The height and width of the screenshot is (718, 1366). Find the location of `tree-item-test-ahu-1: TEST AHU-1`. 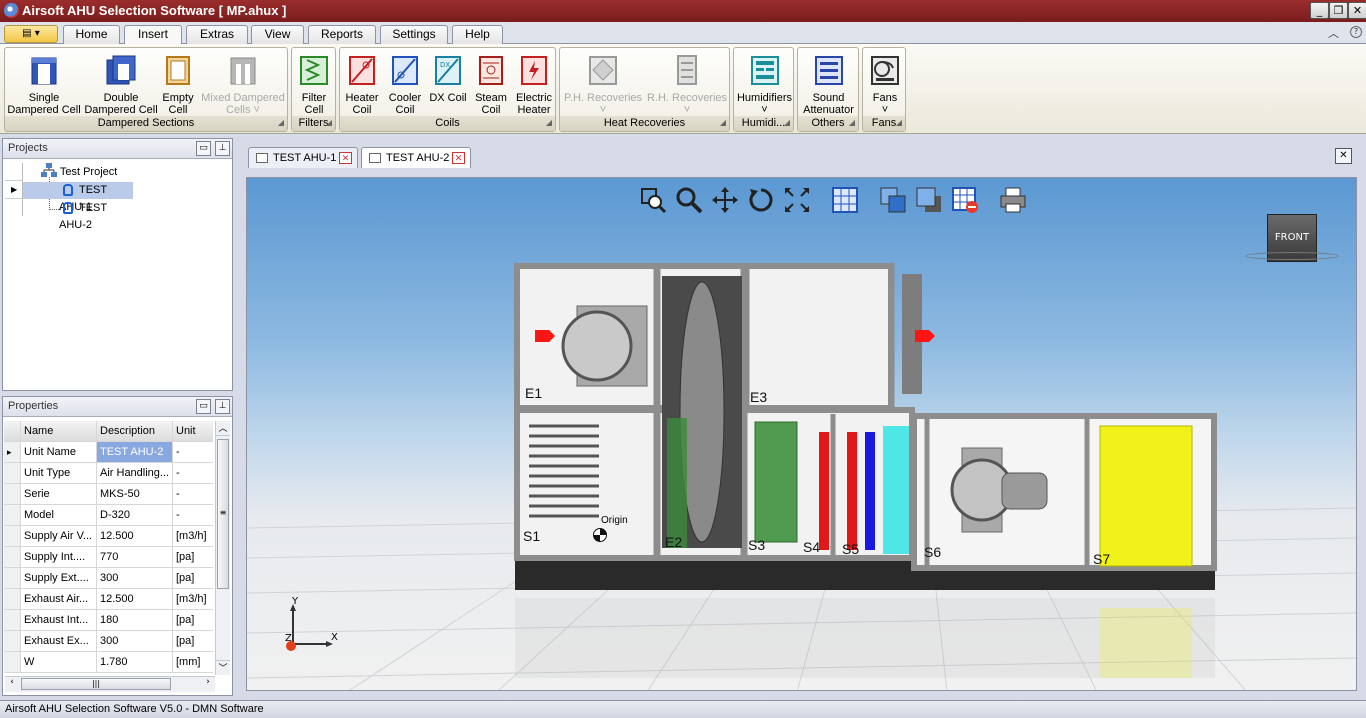

tree-item-test-ahu-1: TEST AHU-1 is located at coordinates (78, 197).